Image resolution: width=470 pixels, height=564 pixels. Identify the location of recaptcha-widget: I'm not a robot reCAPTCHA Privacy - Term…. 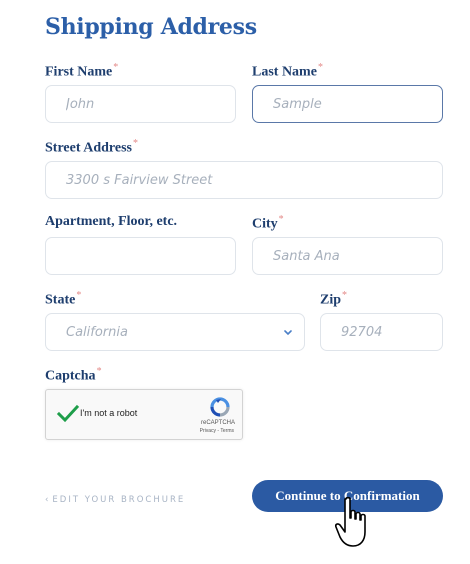
(144, 414).